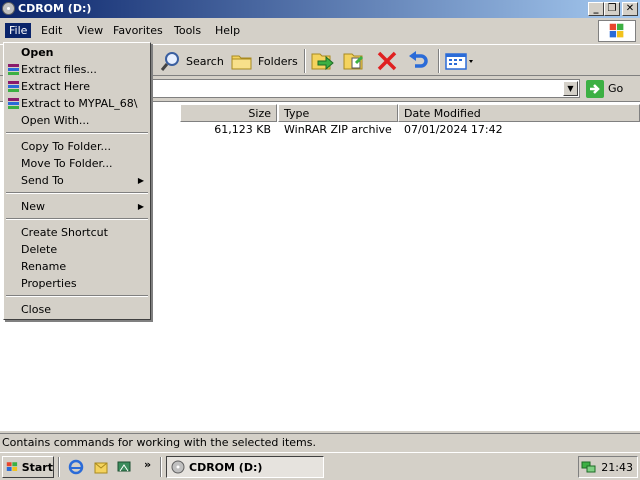  What do you see at coordinates (187, 30) in the screenshot?
I see `menu-tools: Tools` at bounding box center [187, 30].